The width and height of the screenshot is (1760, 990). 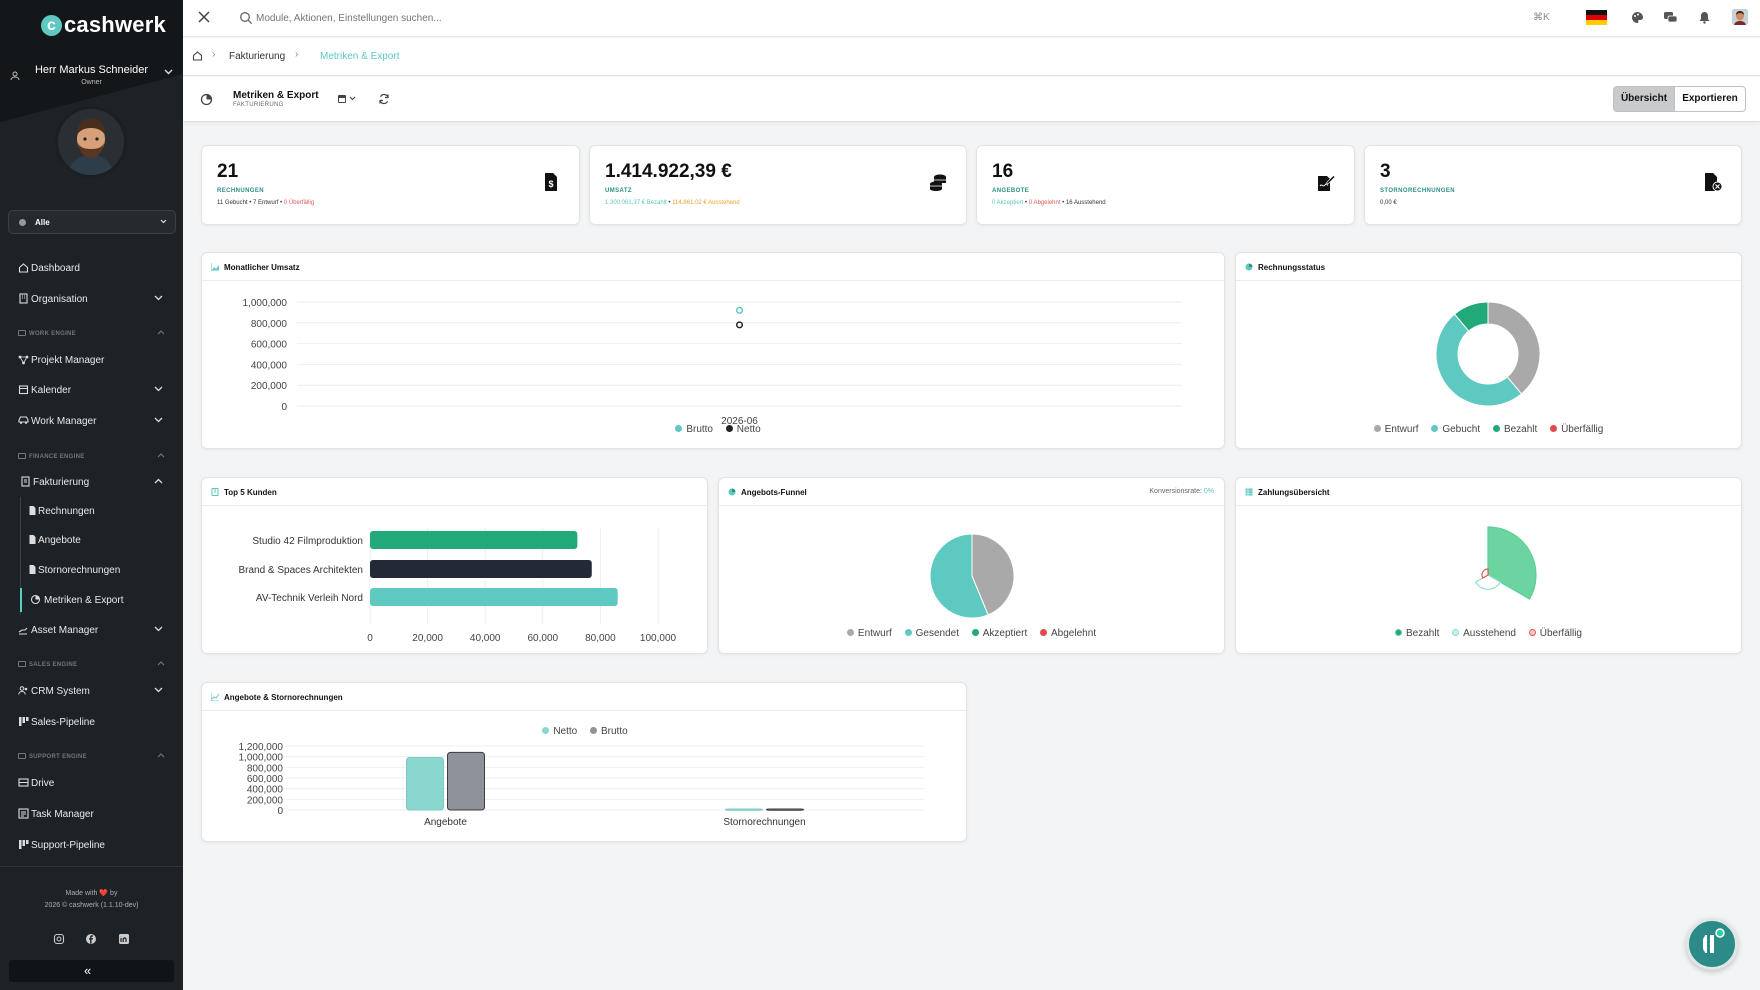 I want to click on legend-item: Gesendet, so click(x=931, y=633).